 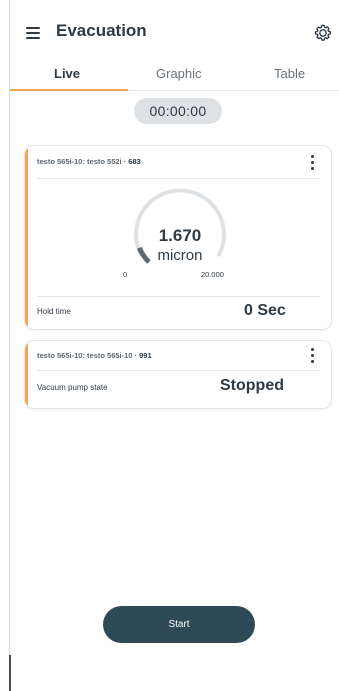 I want to click on card-title-prefix: testo 565i-10: testo 565i-10 ·, so click(x=88, y=355).